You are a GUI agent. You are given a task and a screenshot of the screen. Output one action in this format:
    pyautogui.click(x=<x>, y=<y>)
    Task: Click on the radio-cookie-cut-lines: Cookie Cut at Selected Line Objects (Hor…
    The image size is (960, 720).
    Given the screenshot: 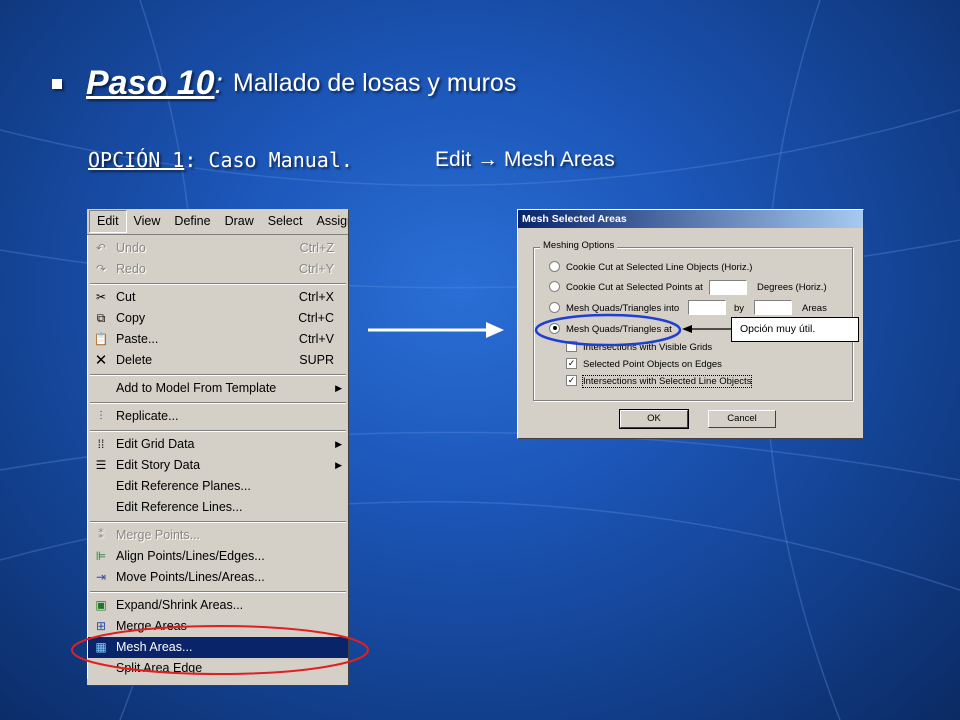 What is the action you would take?
    pyautogui.click(x=650, y=267)
    